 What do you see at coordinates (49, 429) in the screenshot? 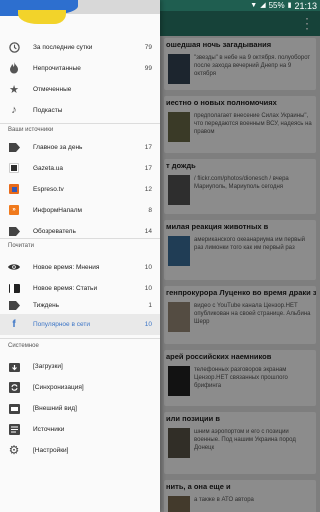
I see `drawer-item-label: Источники` at bounding box center [49, 429].